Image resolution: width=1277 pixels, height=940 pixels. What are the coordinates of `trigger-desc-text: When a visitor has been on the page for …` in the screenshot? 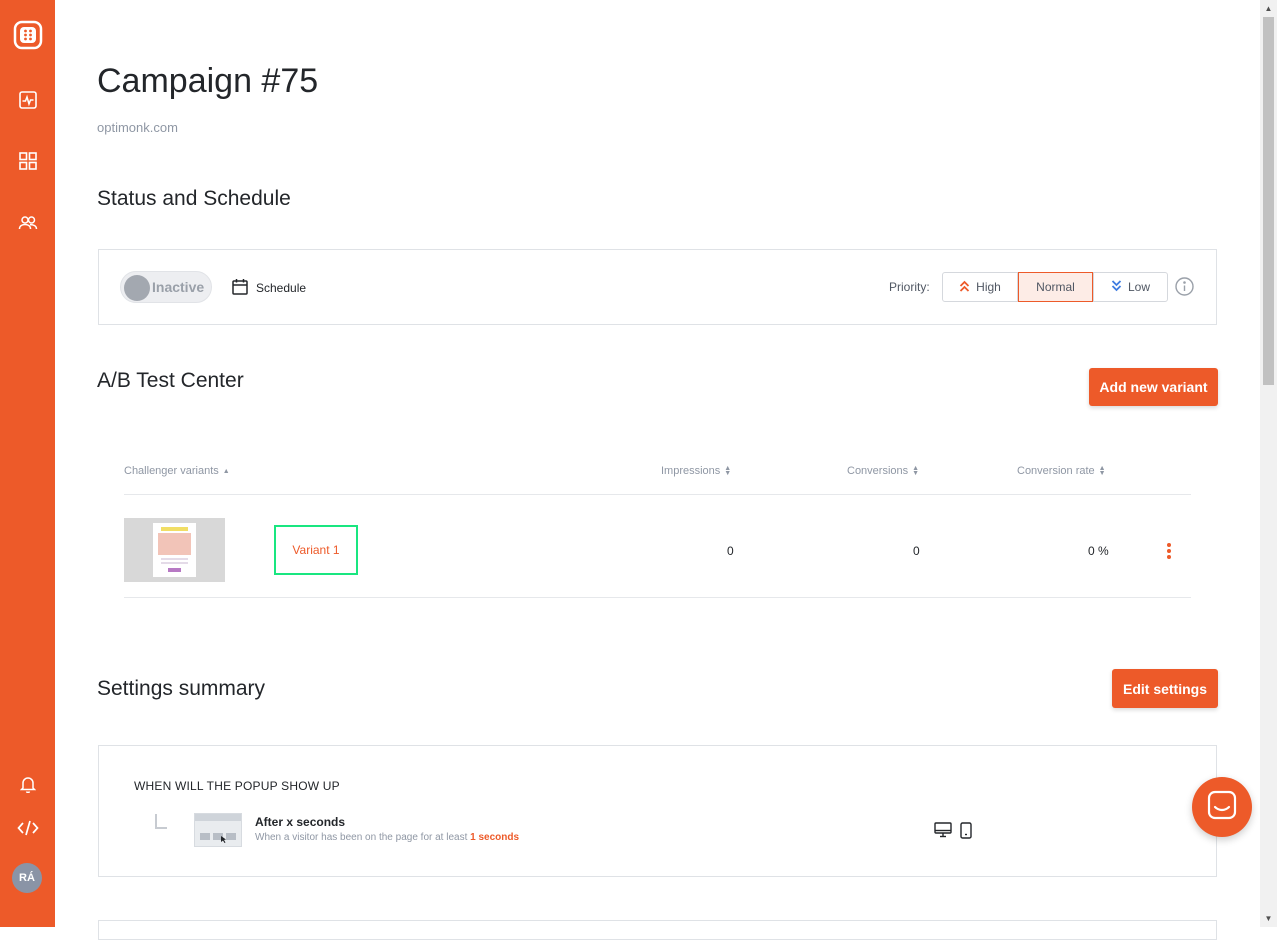 It's located at (361, 837).